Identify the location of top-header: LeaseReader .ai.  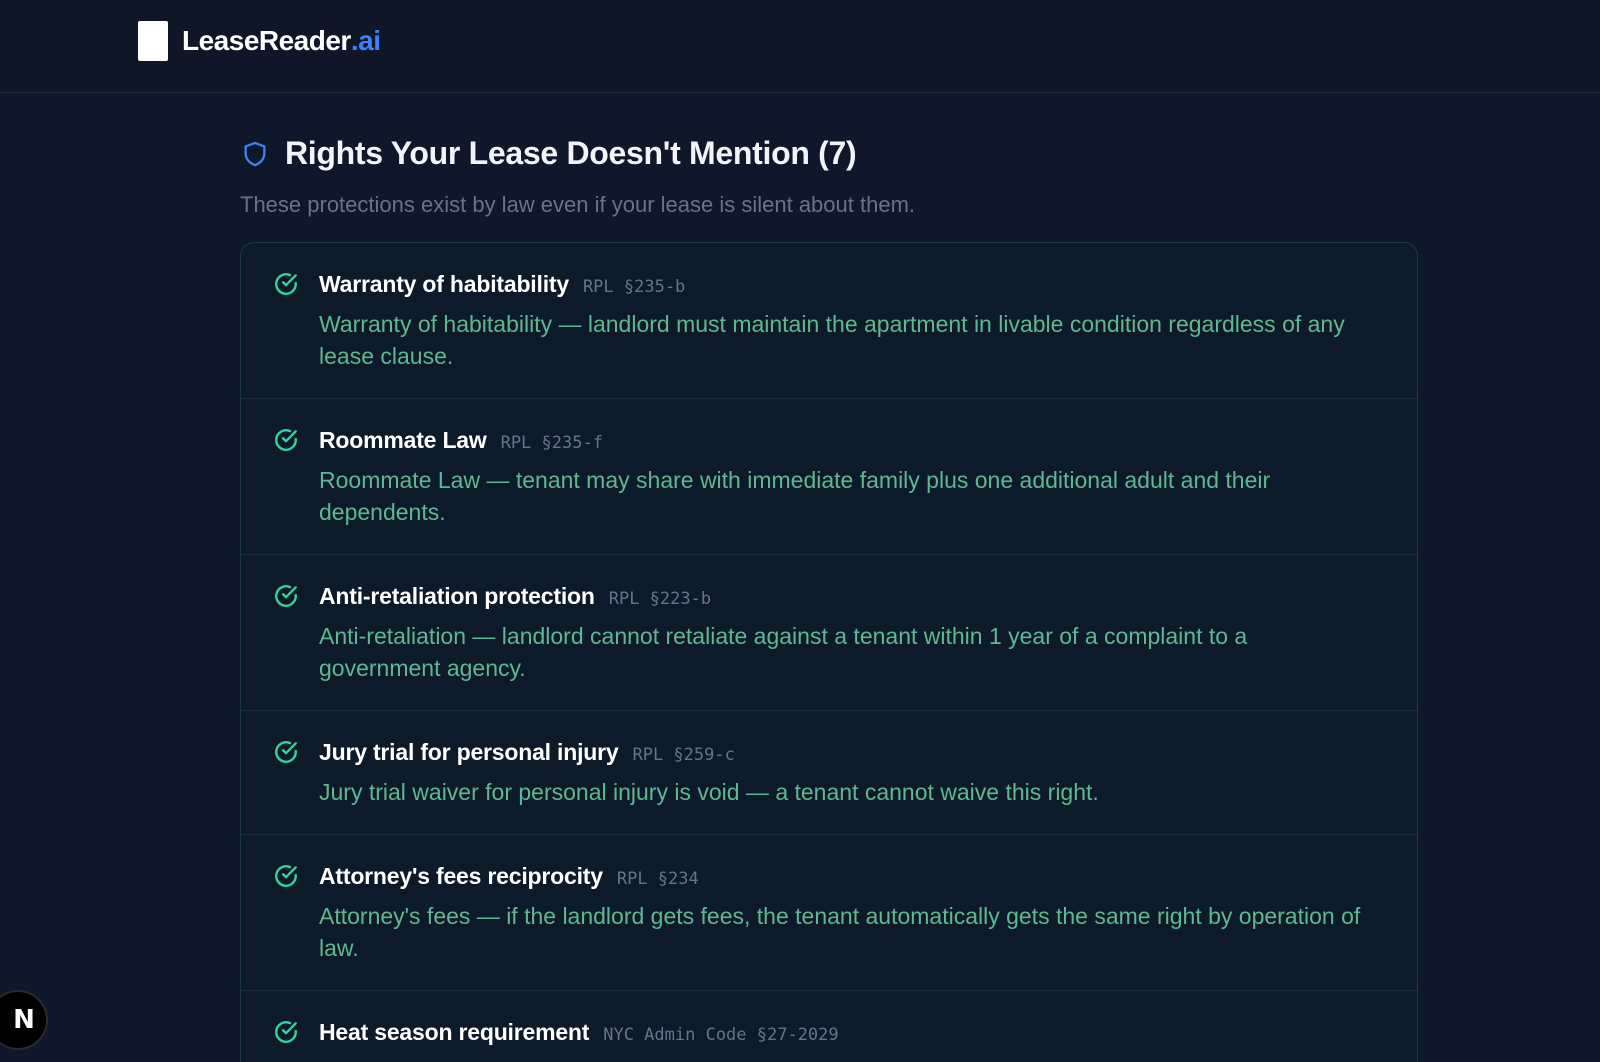
(800, 46).